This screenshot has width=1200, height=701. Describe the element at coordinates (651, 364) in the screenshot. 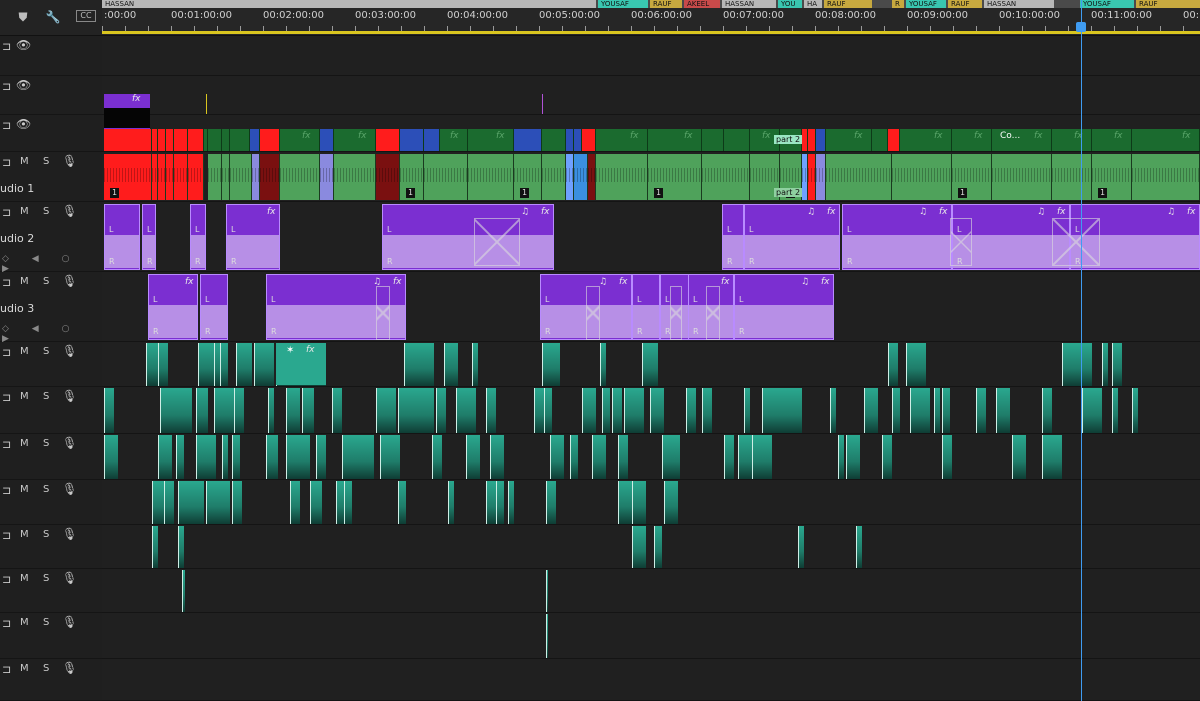

I see `track-lane-a4: ✶ fx` at that location.